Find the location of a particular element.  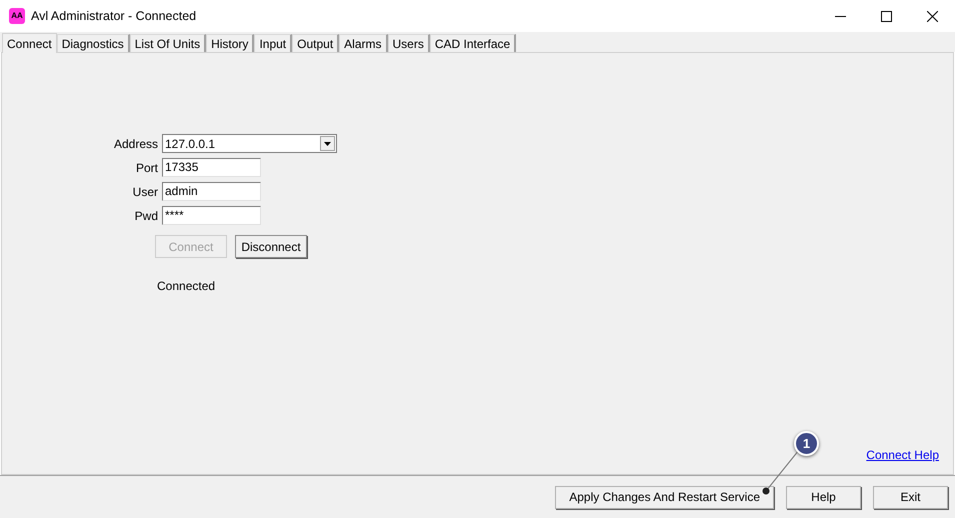

field-label: Address is located at coordinates (135, 144).